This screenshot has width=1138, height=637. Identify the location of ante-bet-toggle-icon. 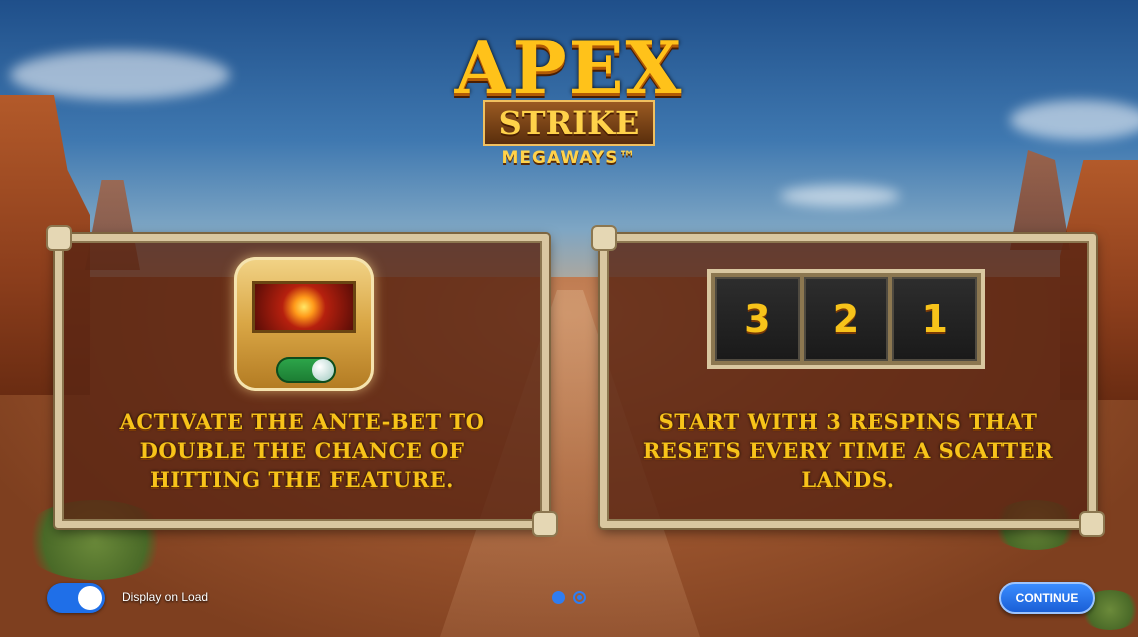
(304, 324).